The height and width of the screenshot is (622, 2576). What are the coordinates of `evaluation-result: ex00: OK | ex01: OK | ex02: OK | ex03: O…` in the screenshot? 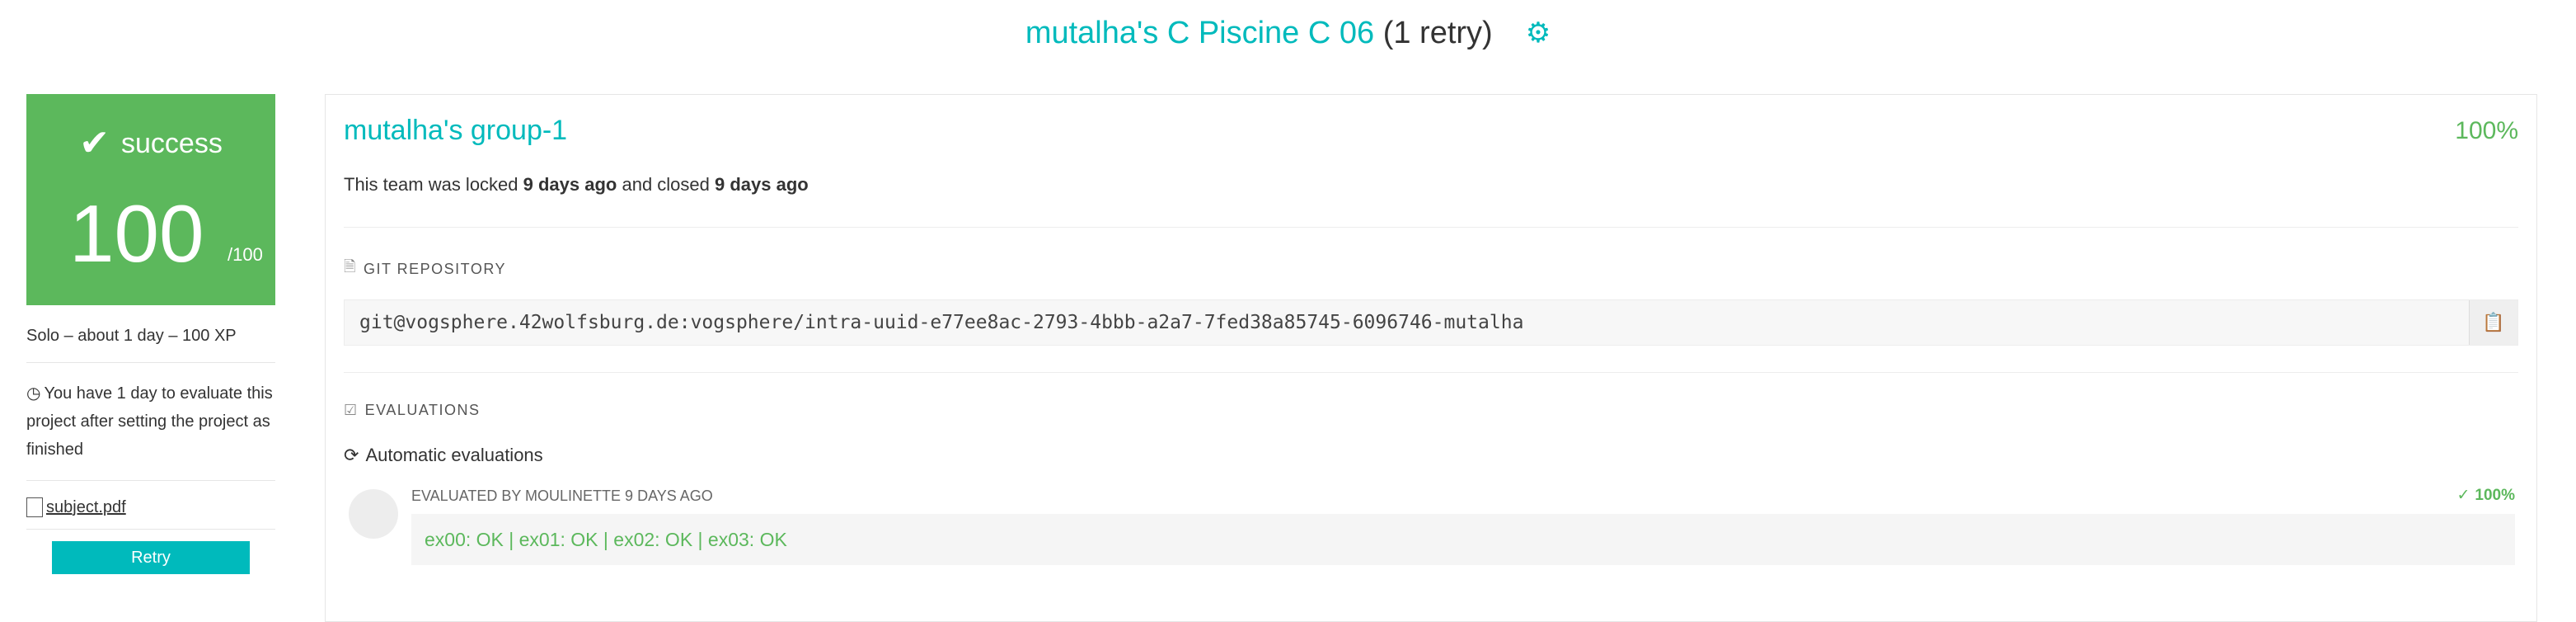 It's located at (1463, 540).